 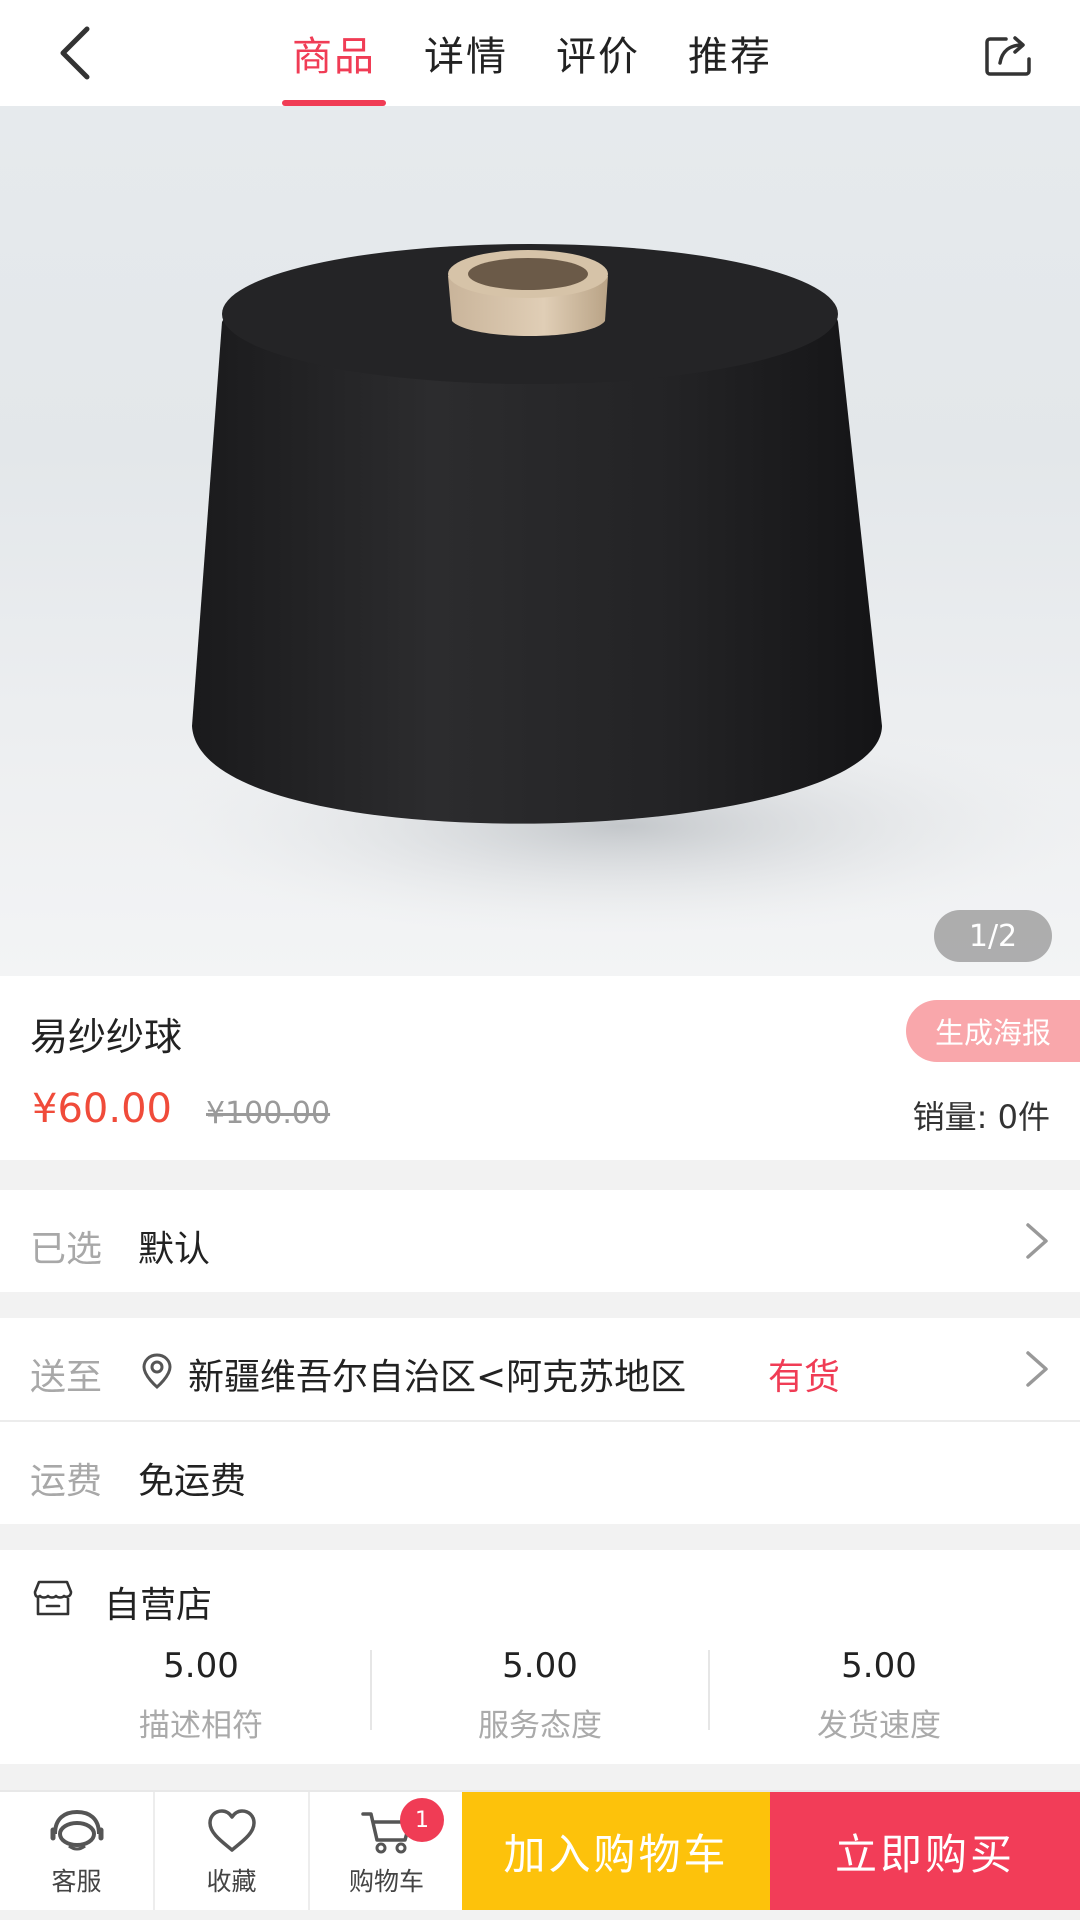 I want to click on cart-count-badge: 1, so click(x=422, y=1820).